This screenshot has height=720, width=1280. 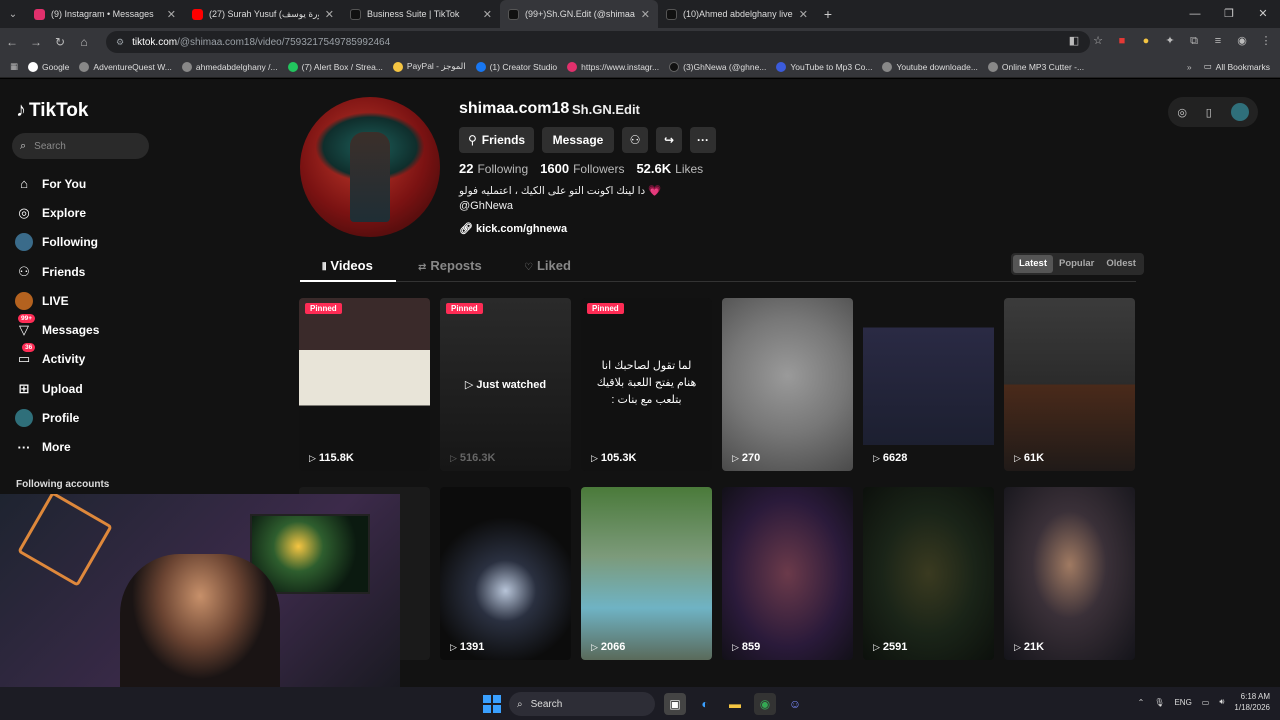 What do you see at coordinates (828, 14) in the screenshot?
I see `new-tab-button: +` at bounding box center [828, 14].